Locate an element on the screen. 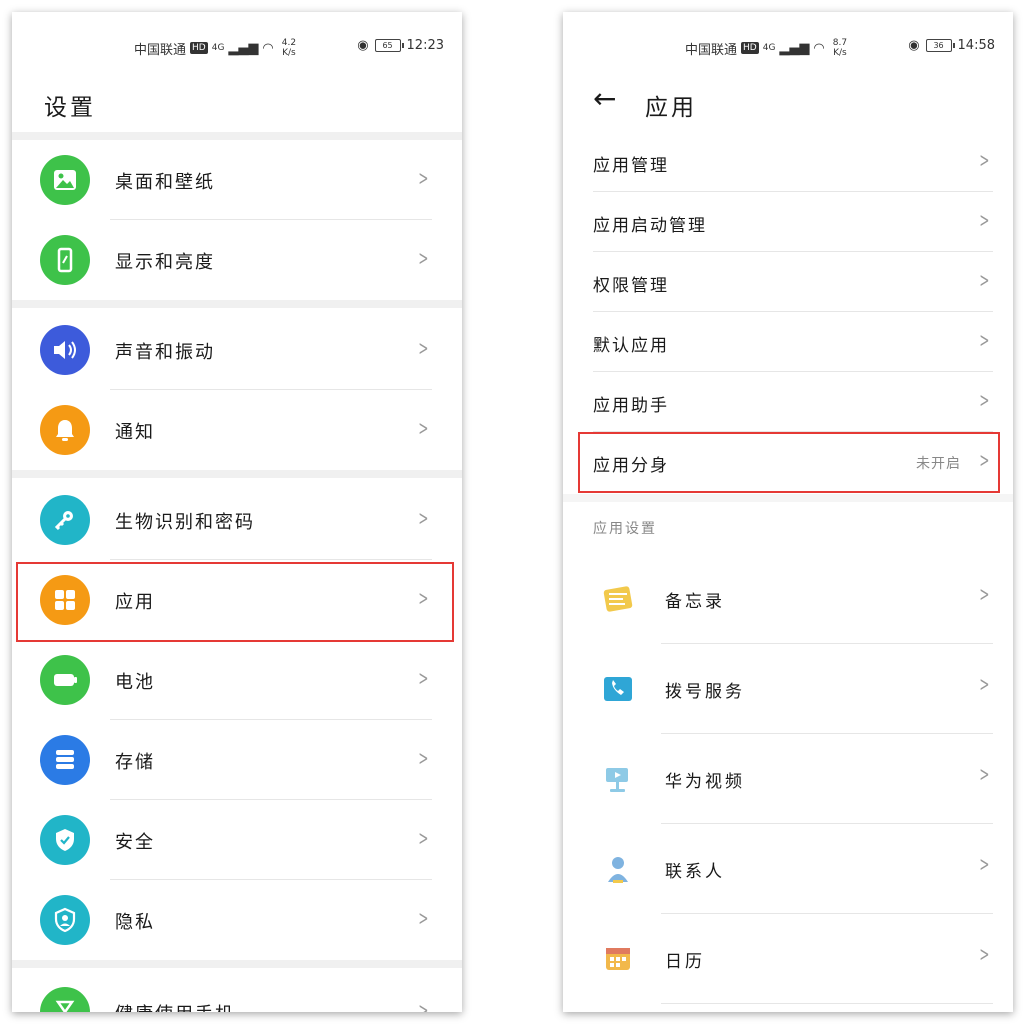  item-label: 应用启动管理 is located at coordinates (650, 226).